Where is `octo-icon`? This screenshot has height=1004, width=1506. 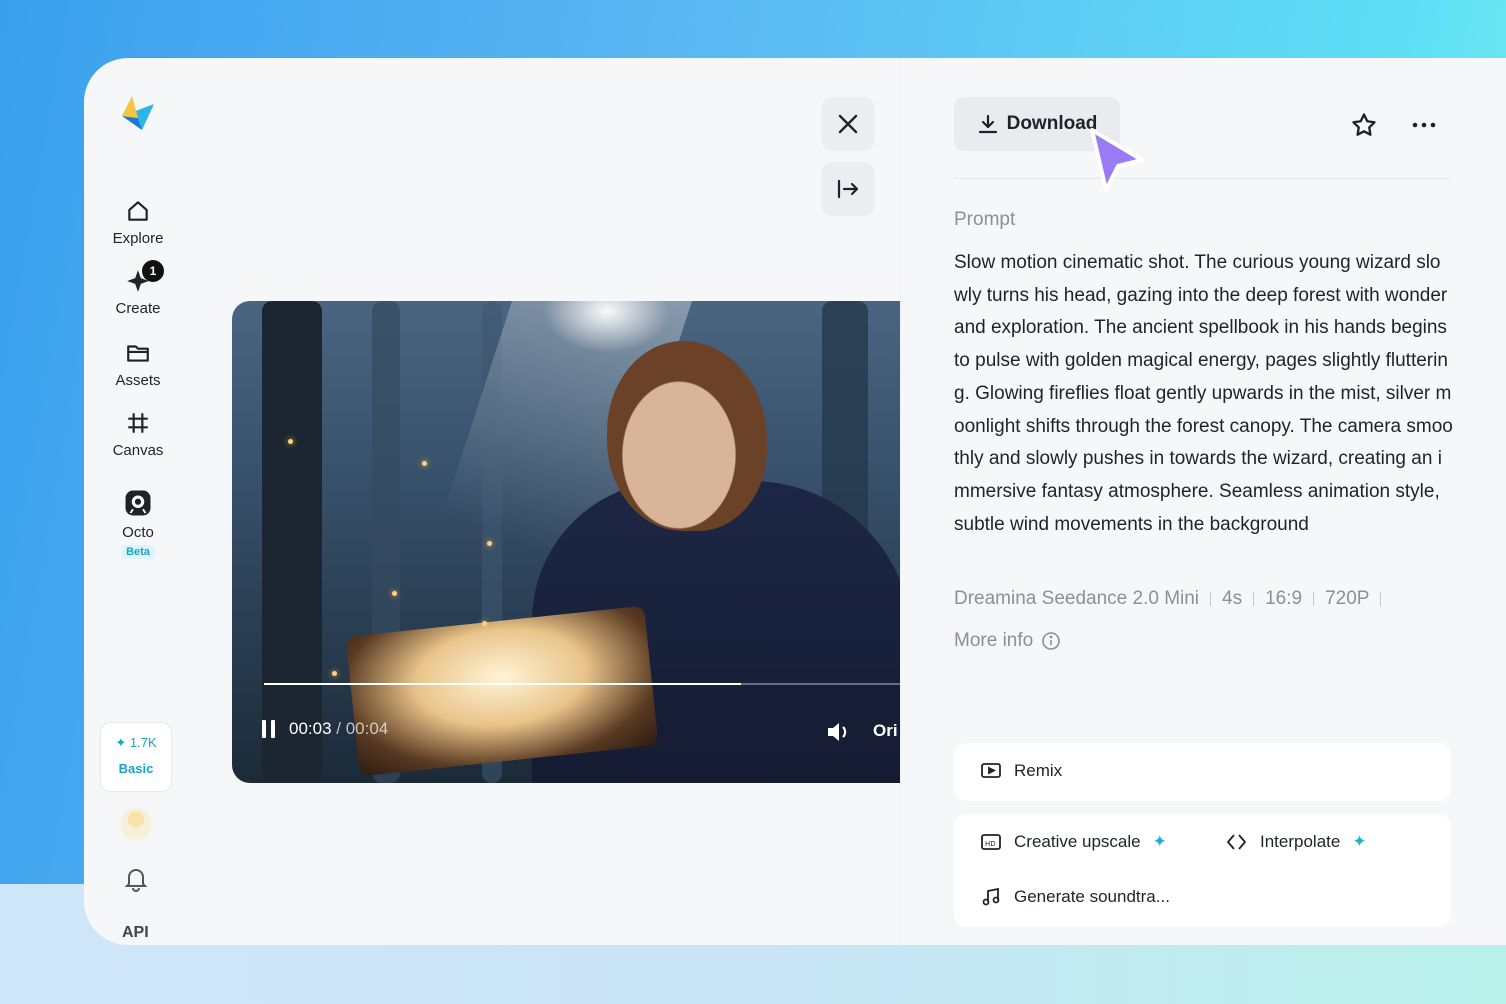
octo-icon is located at coordinates (138, 503).